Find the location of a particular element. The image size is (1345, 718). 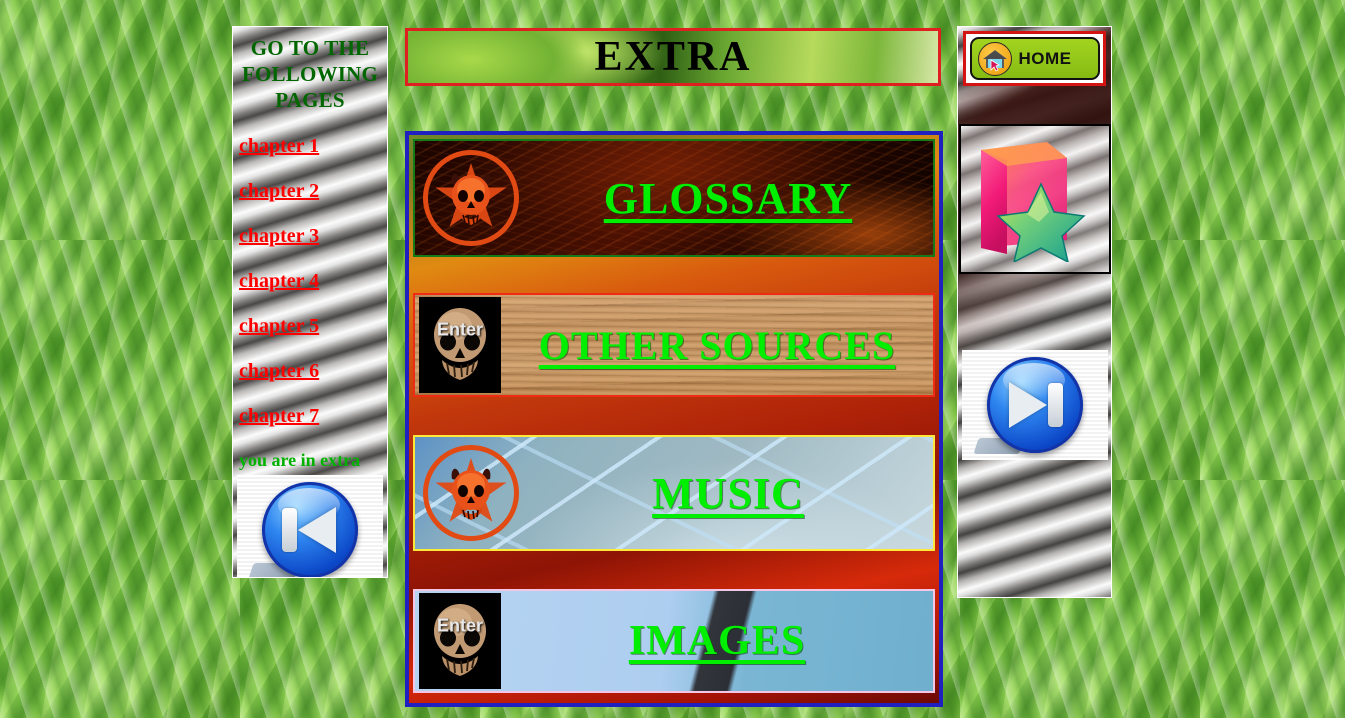

list-item: chapter 6 is located at coordinates (313, 371).